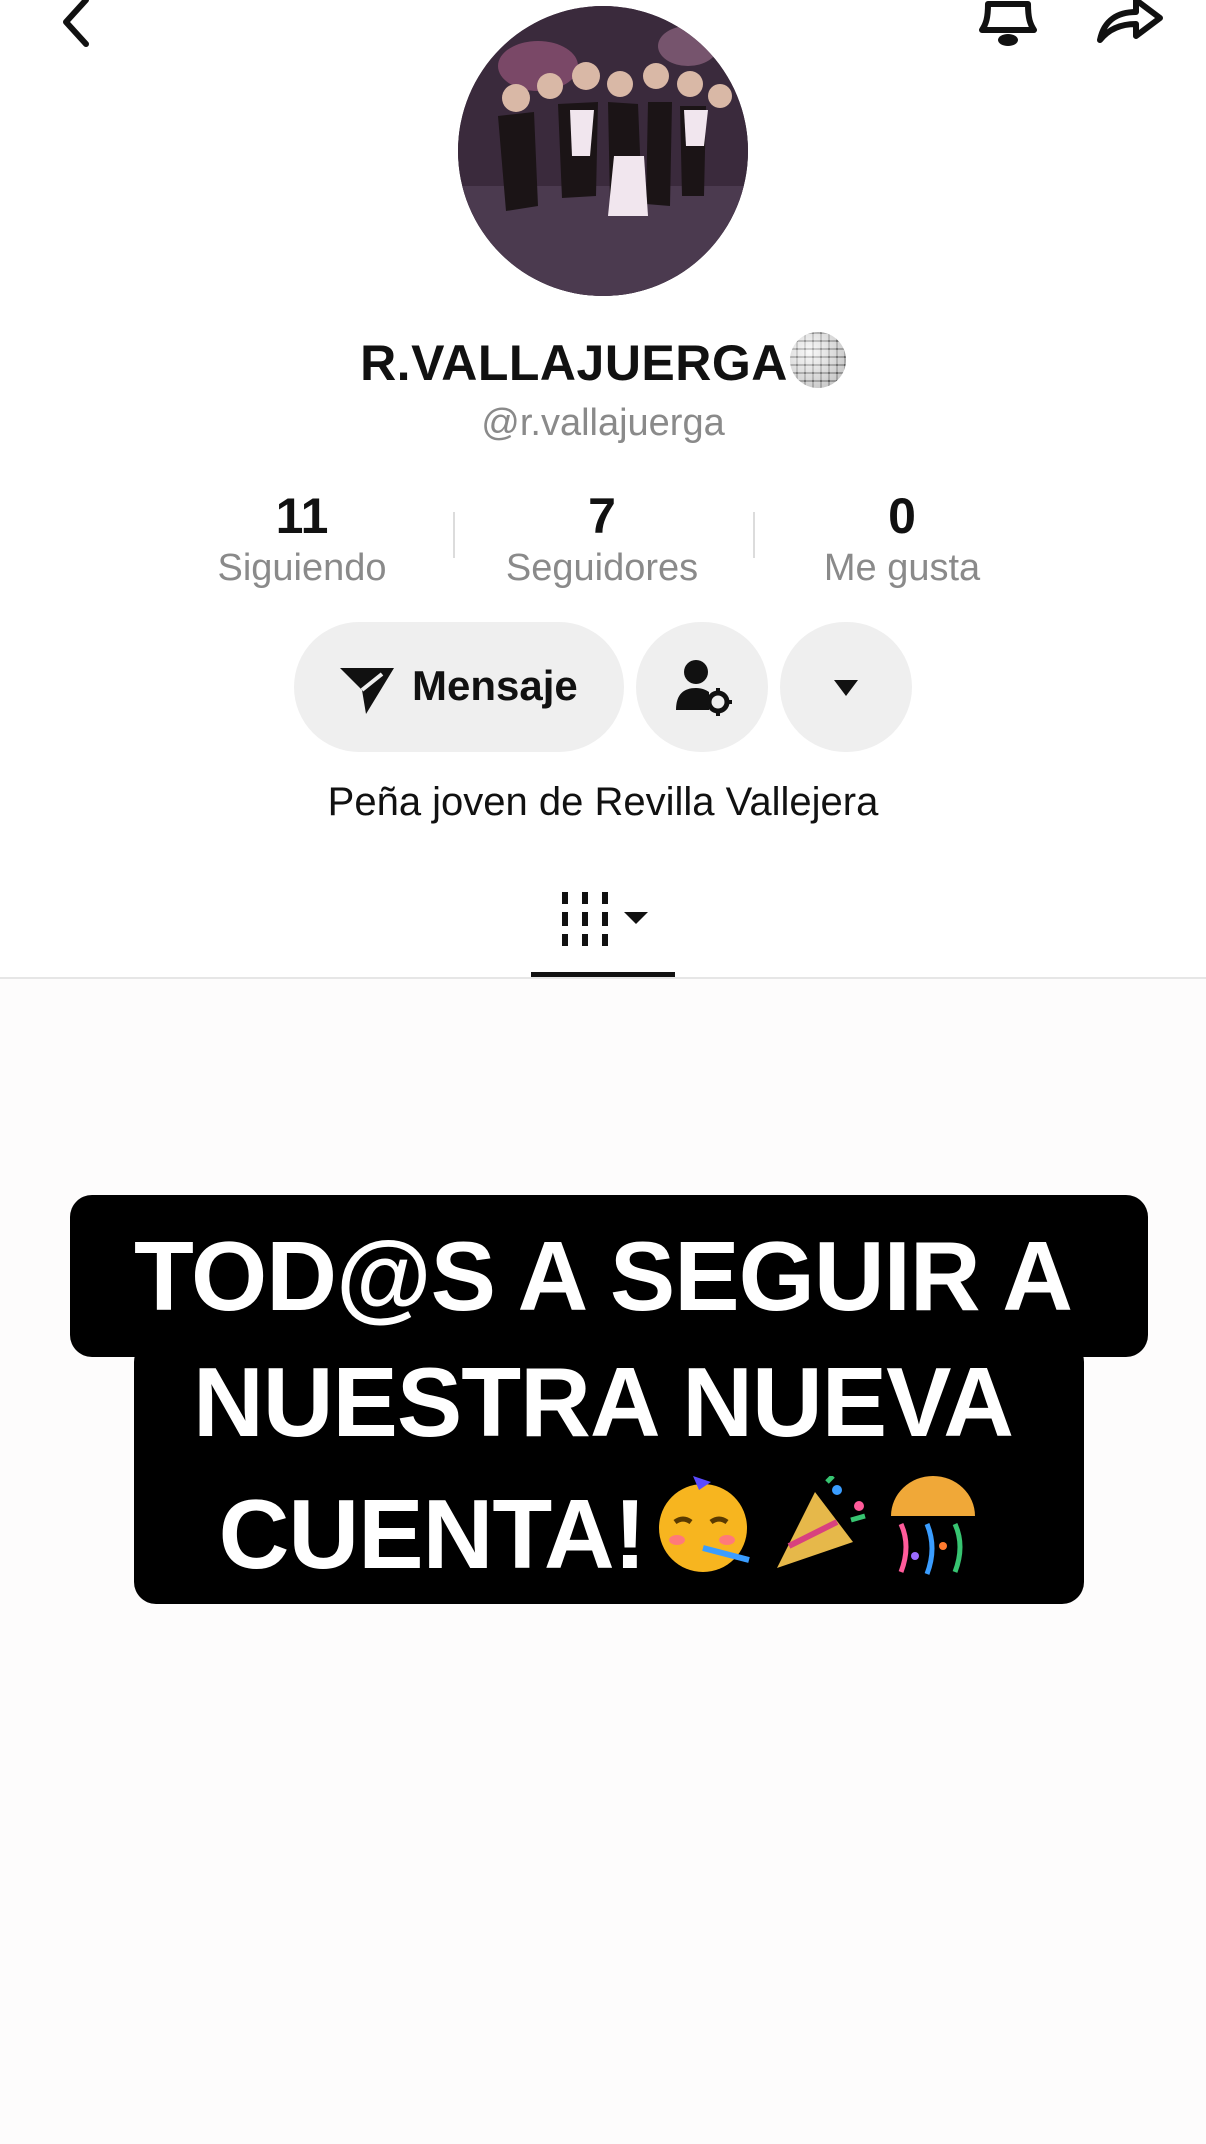 The height and width of the screenshot is (2144, 1206). What do you see at coordinates (603, 1276) in the screenshot?
I see `banner-line-1: TOD@S A SEGUIR A` at bounding box center [603, 1276].